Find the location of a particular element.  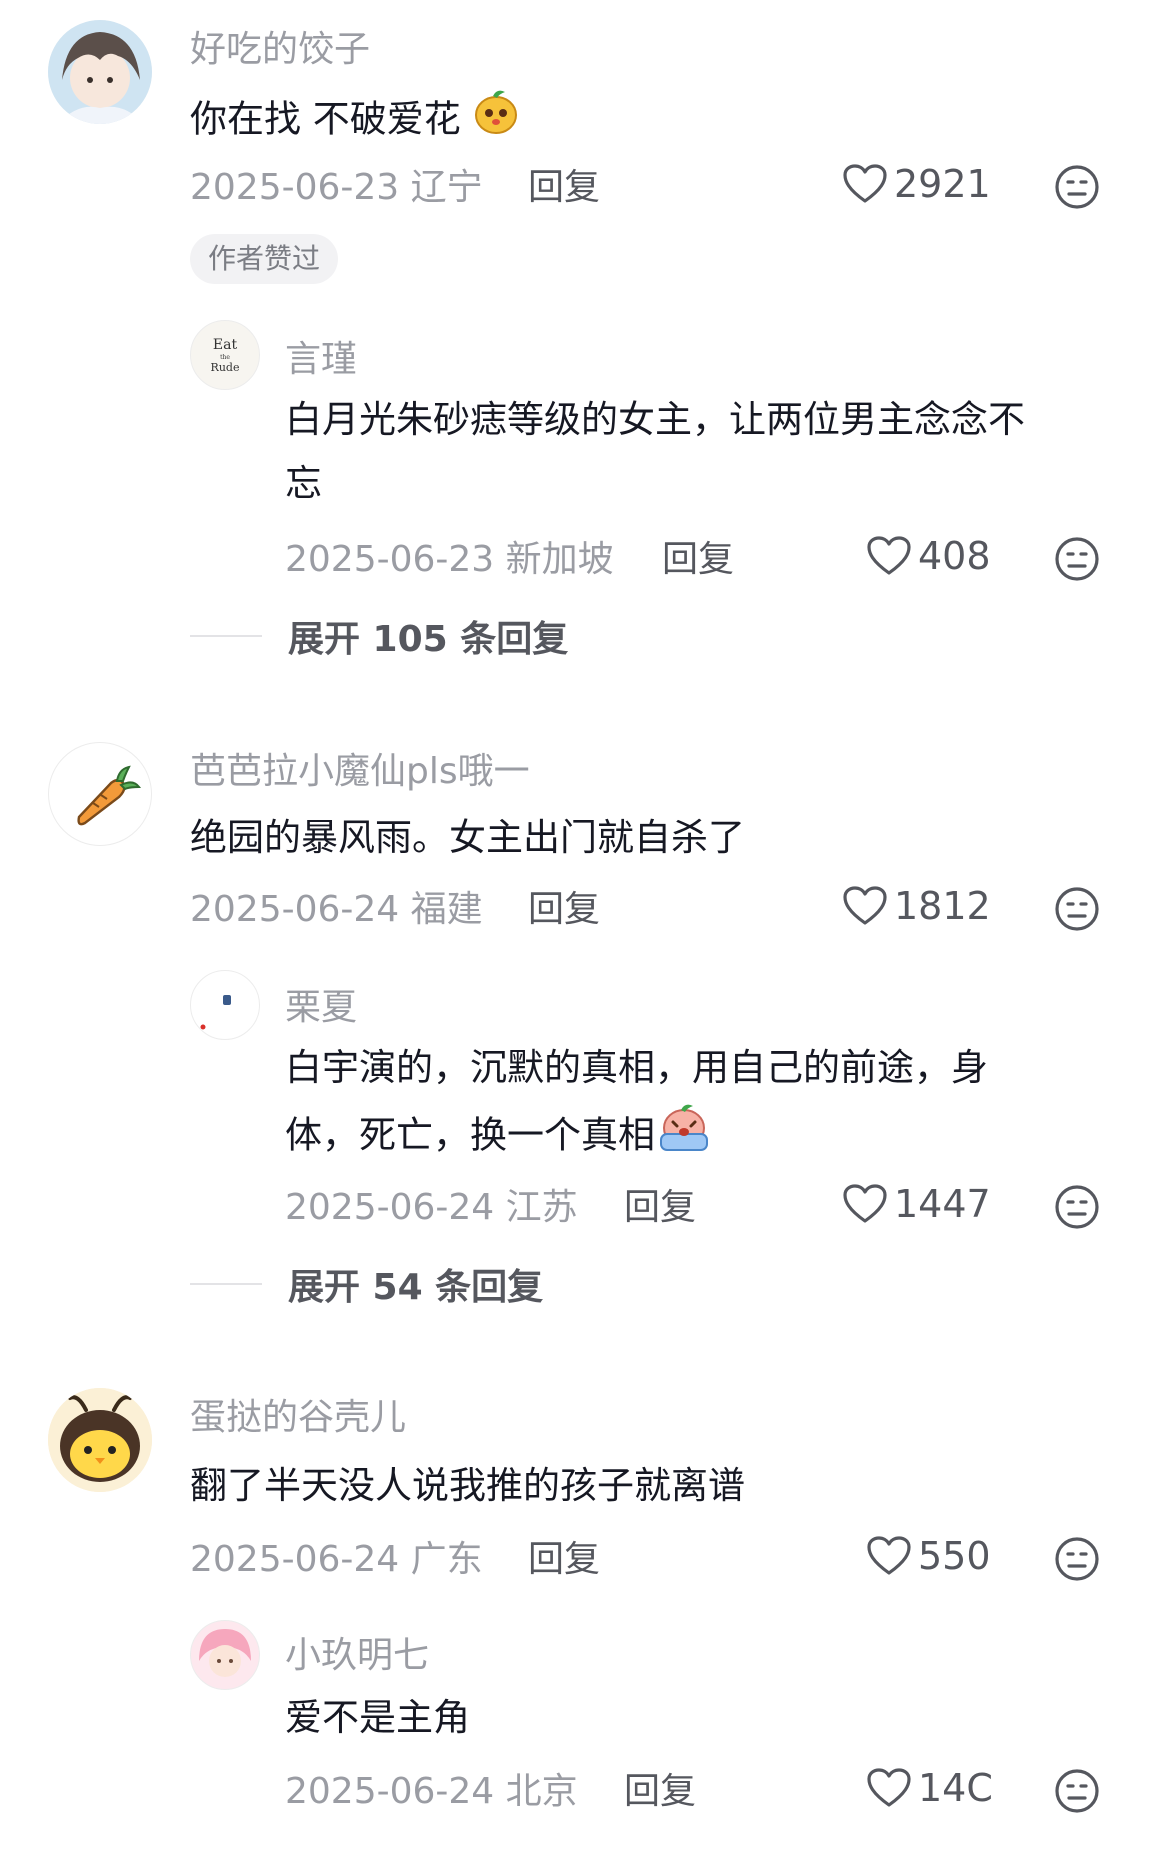

reply-text: 爱不是主角 is located at coordinates (377, 1717).